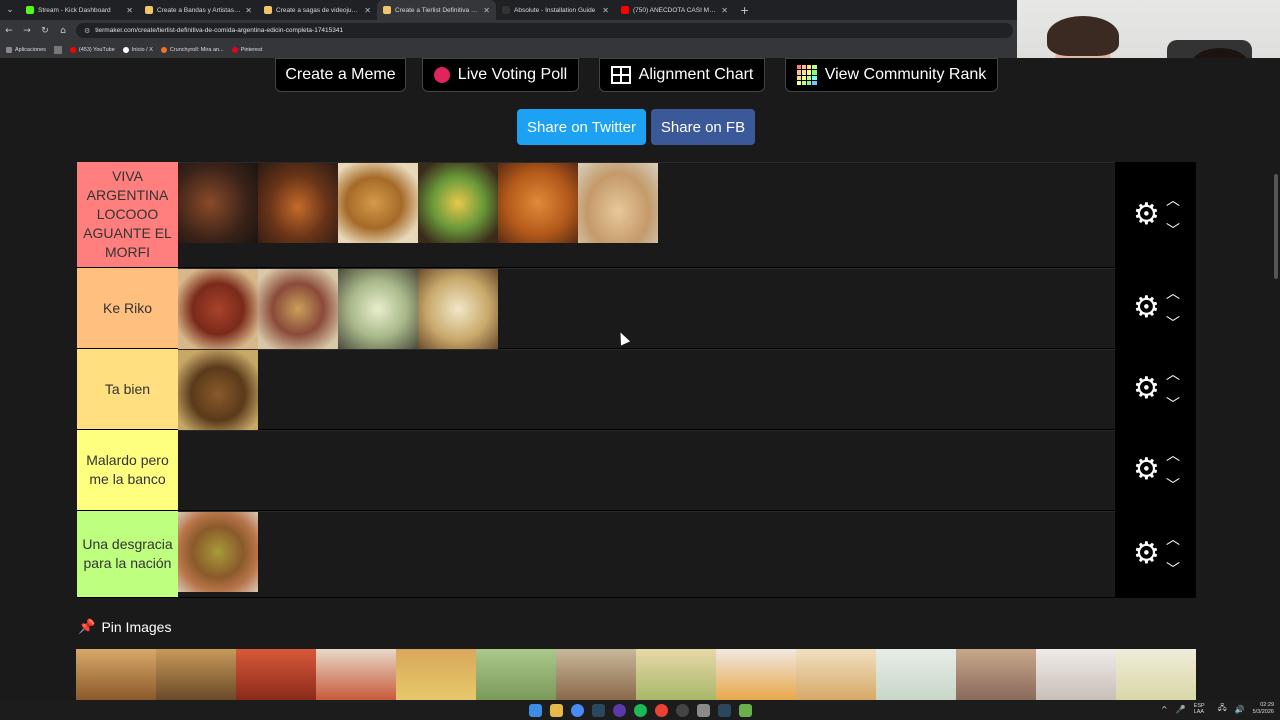 The image size is (1280, 720). I want to click on button-label: Create a Meme, so click(340, 74).